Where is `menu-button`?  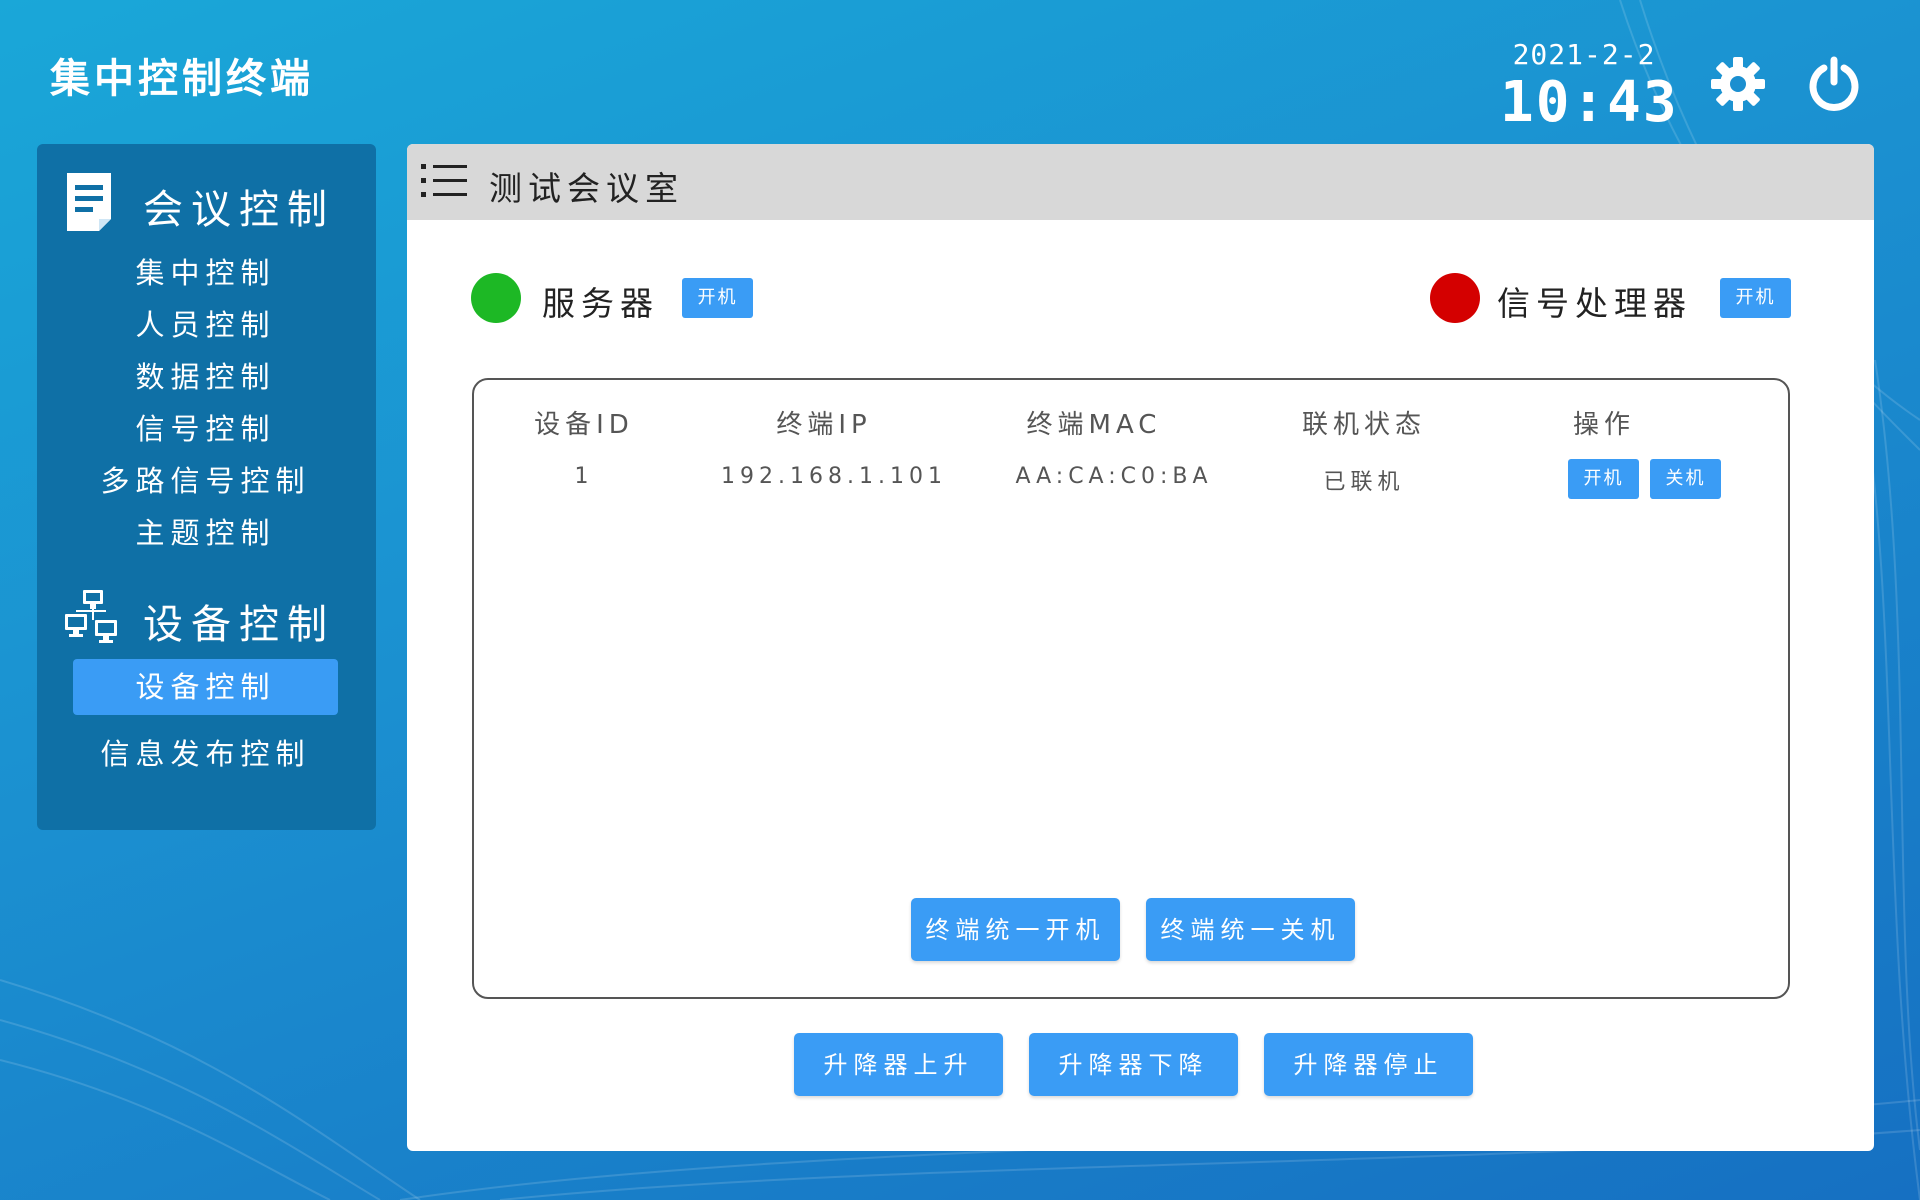
menu-button is located at coordinates (444, 181).